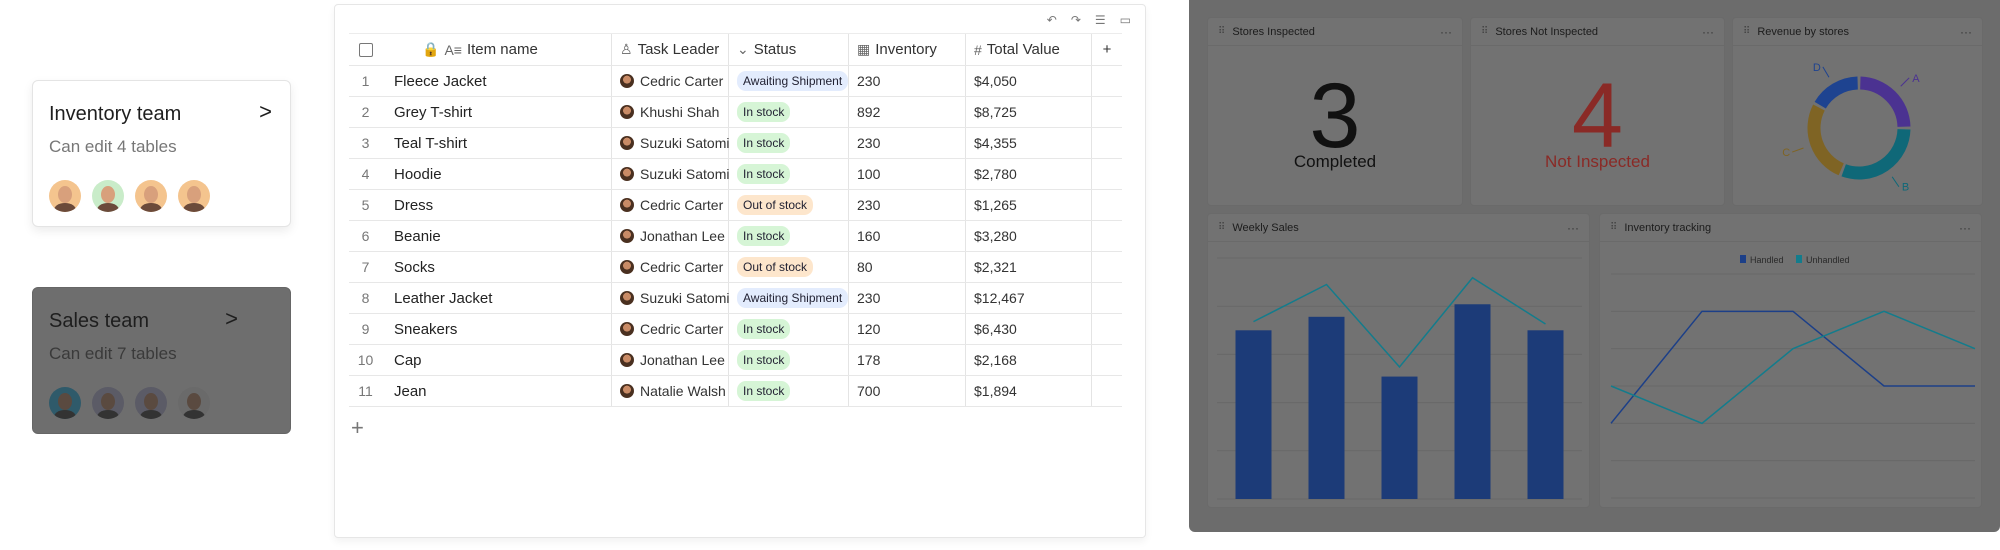  Describe the element at coordinates (497, 112) in the screenshot. I see `item-name-cell: Grey T-shirt` at that location.